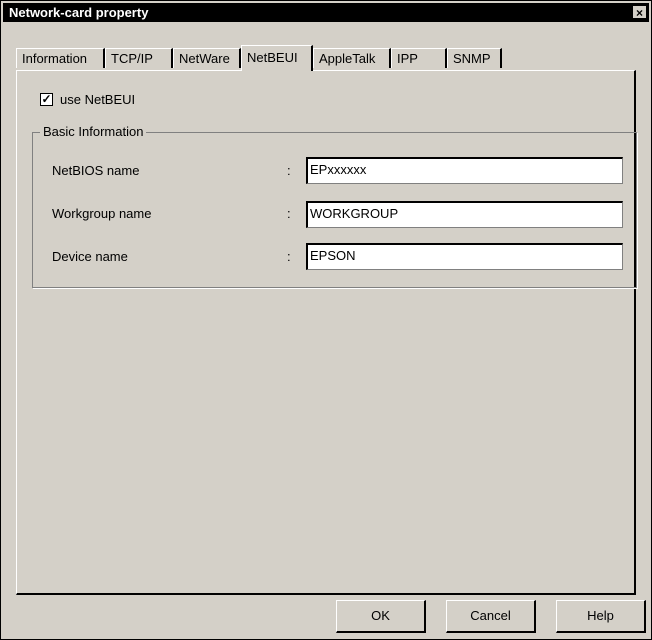  I want to click on device-name-colon: :, so click(289, 256).